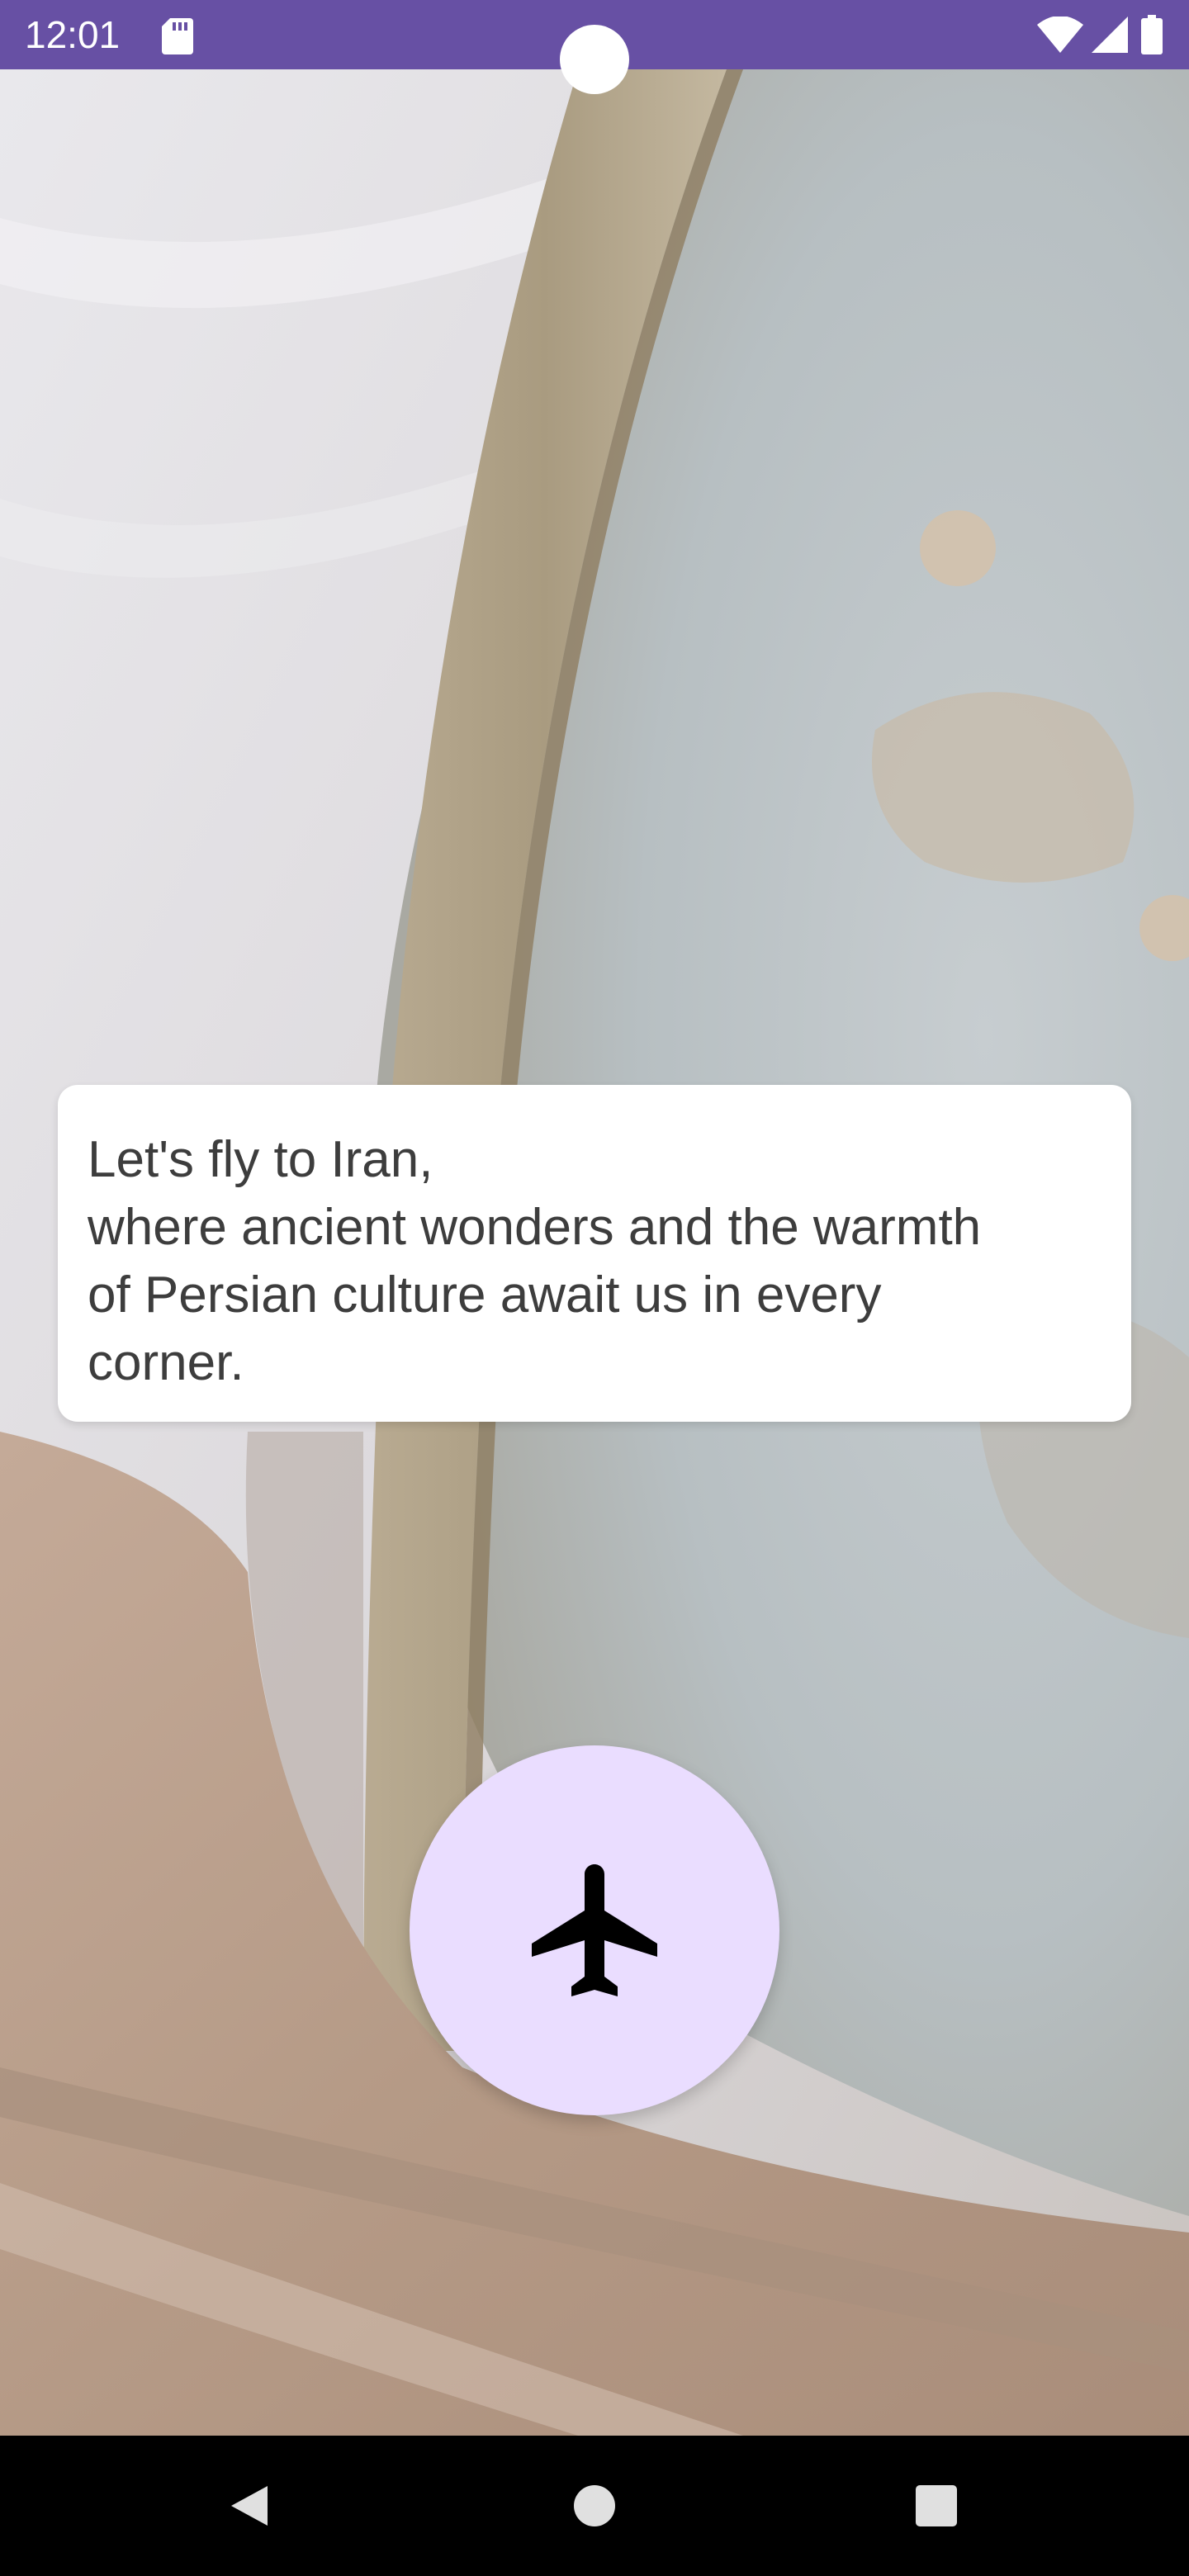  Describe the element at coordinates (73, 34) in the screenshot. I see `status-time: 12:01` at that location.